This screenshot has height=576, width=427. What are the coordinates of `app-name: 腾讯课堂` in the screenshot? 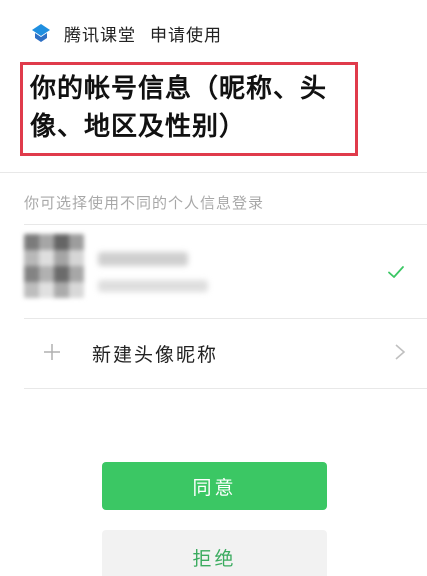 It's located at (100, 35).